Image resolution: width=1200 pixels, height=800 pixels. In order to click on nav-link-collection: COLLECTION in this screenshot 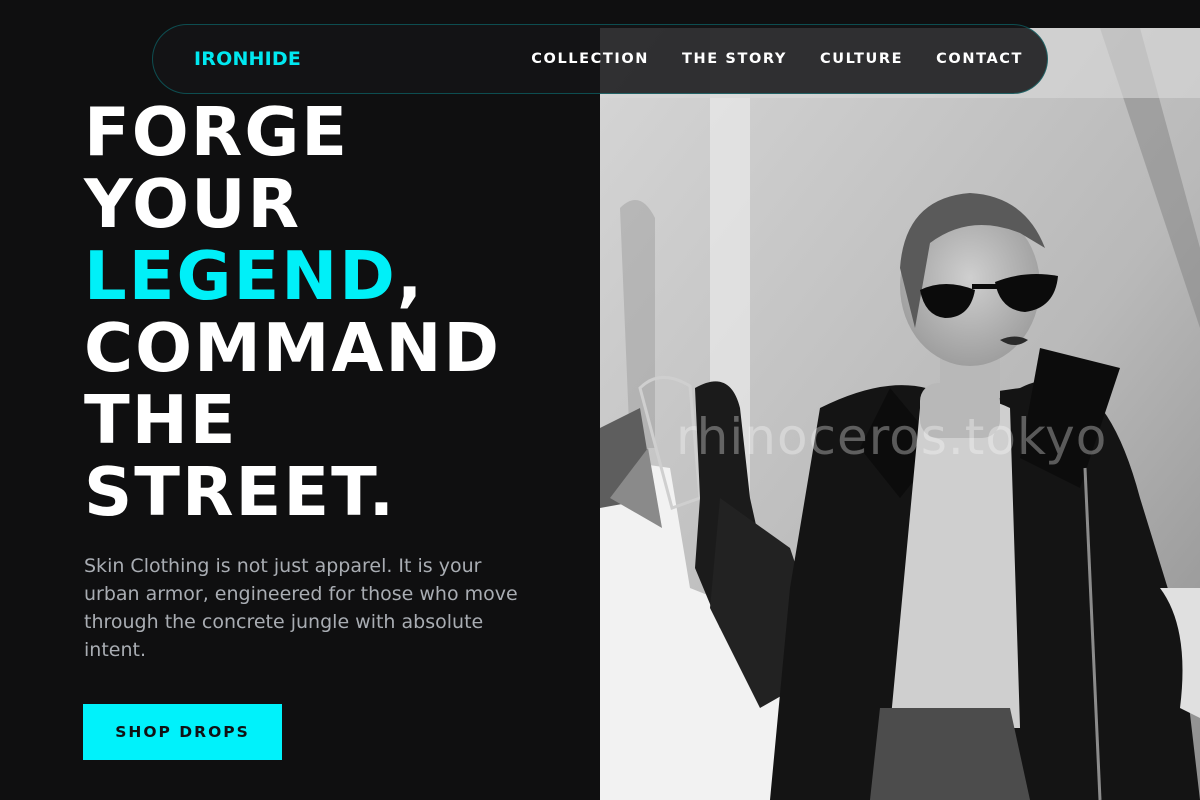, I will do `click(590, 59)`.